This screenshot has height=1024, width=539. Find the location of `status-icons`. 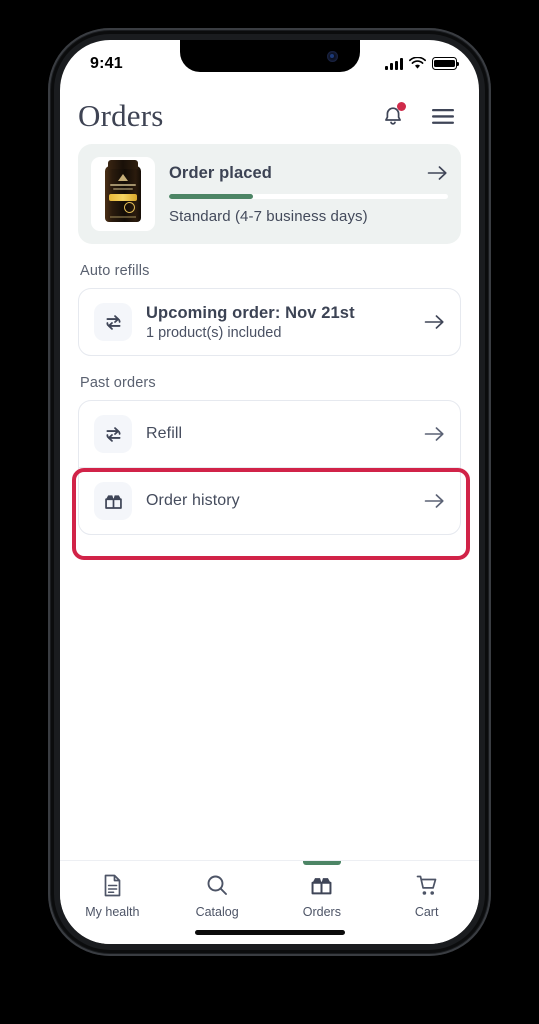

status-icons is located at coordinates (422, 62).